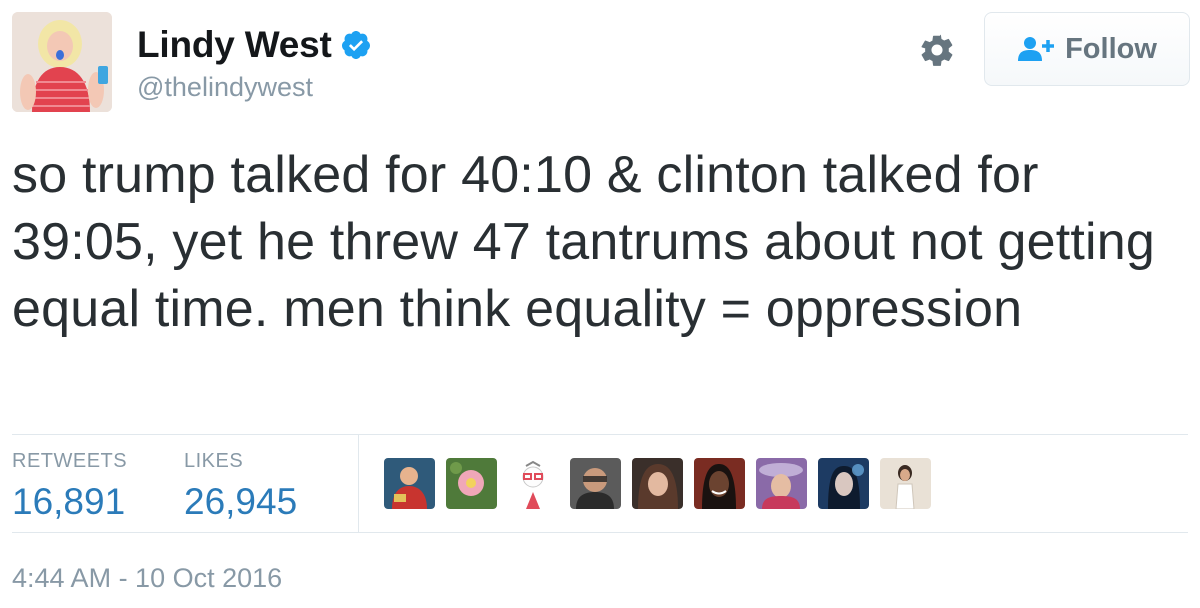 Image resolution: width=1200 pixels, height=608 pixels. I want to click on divider-bottom, so click(600, 532).